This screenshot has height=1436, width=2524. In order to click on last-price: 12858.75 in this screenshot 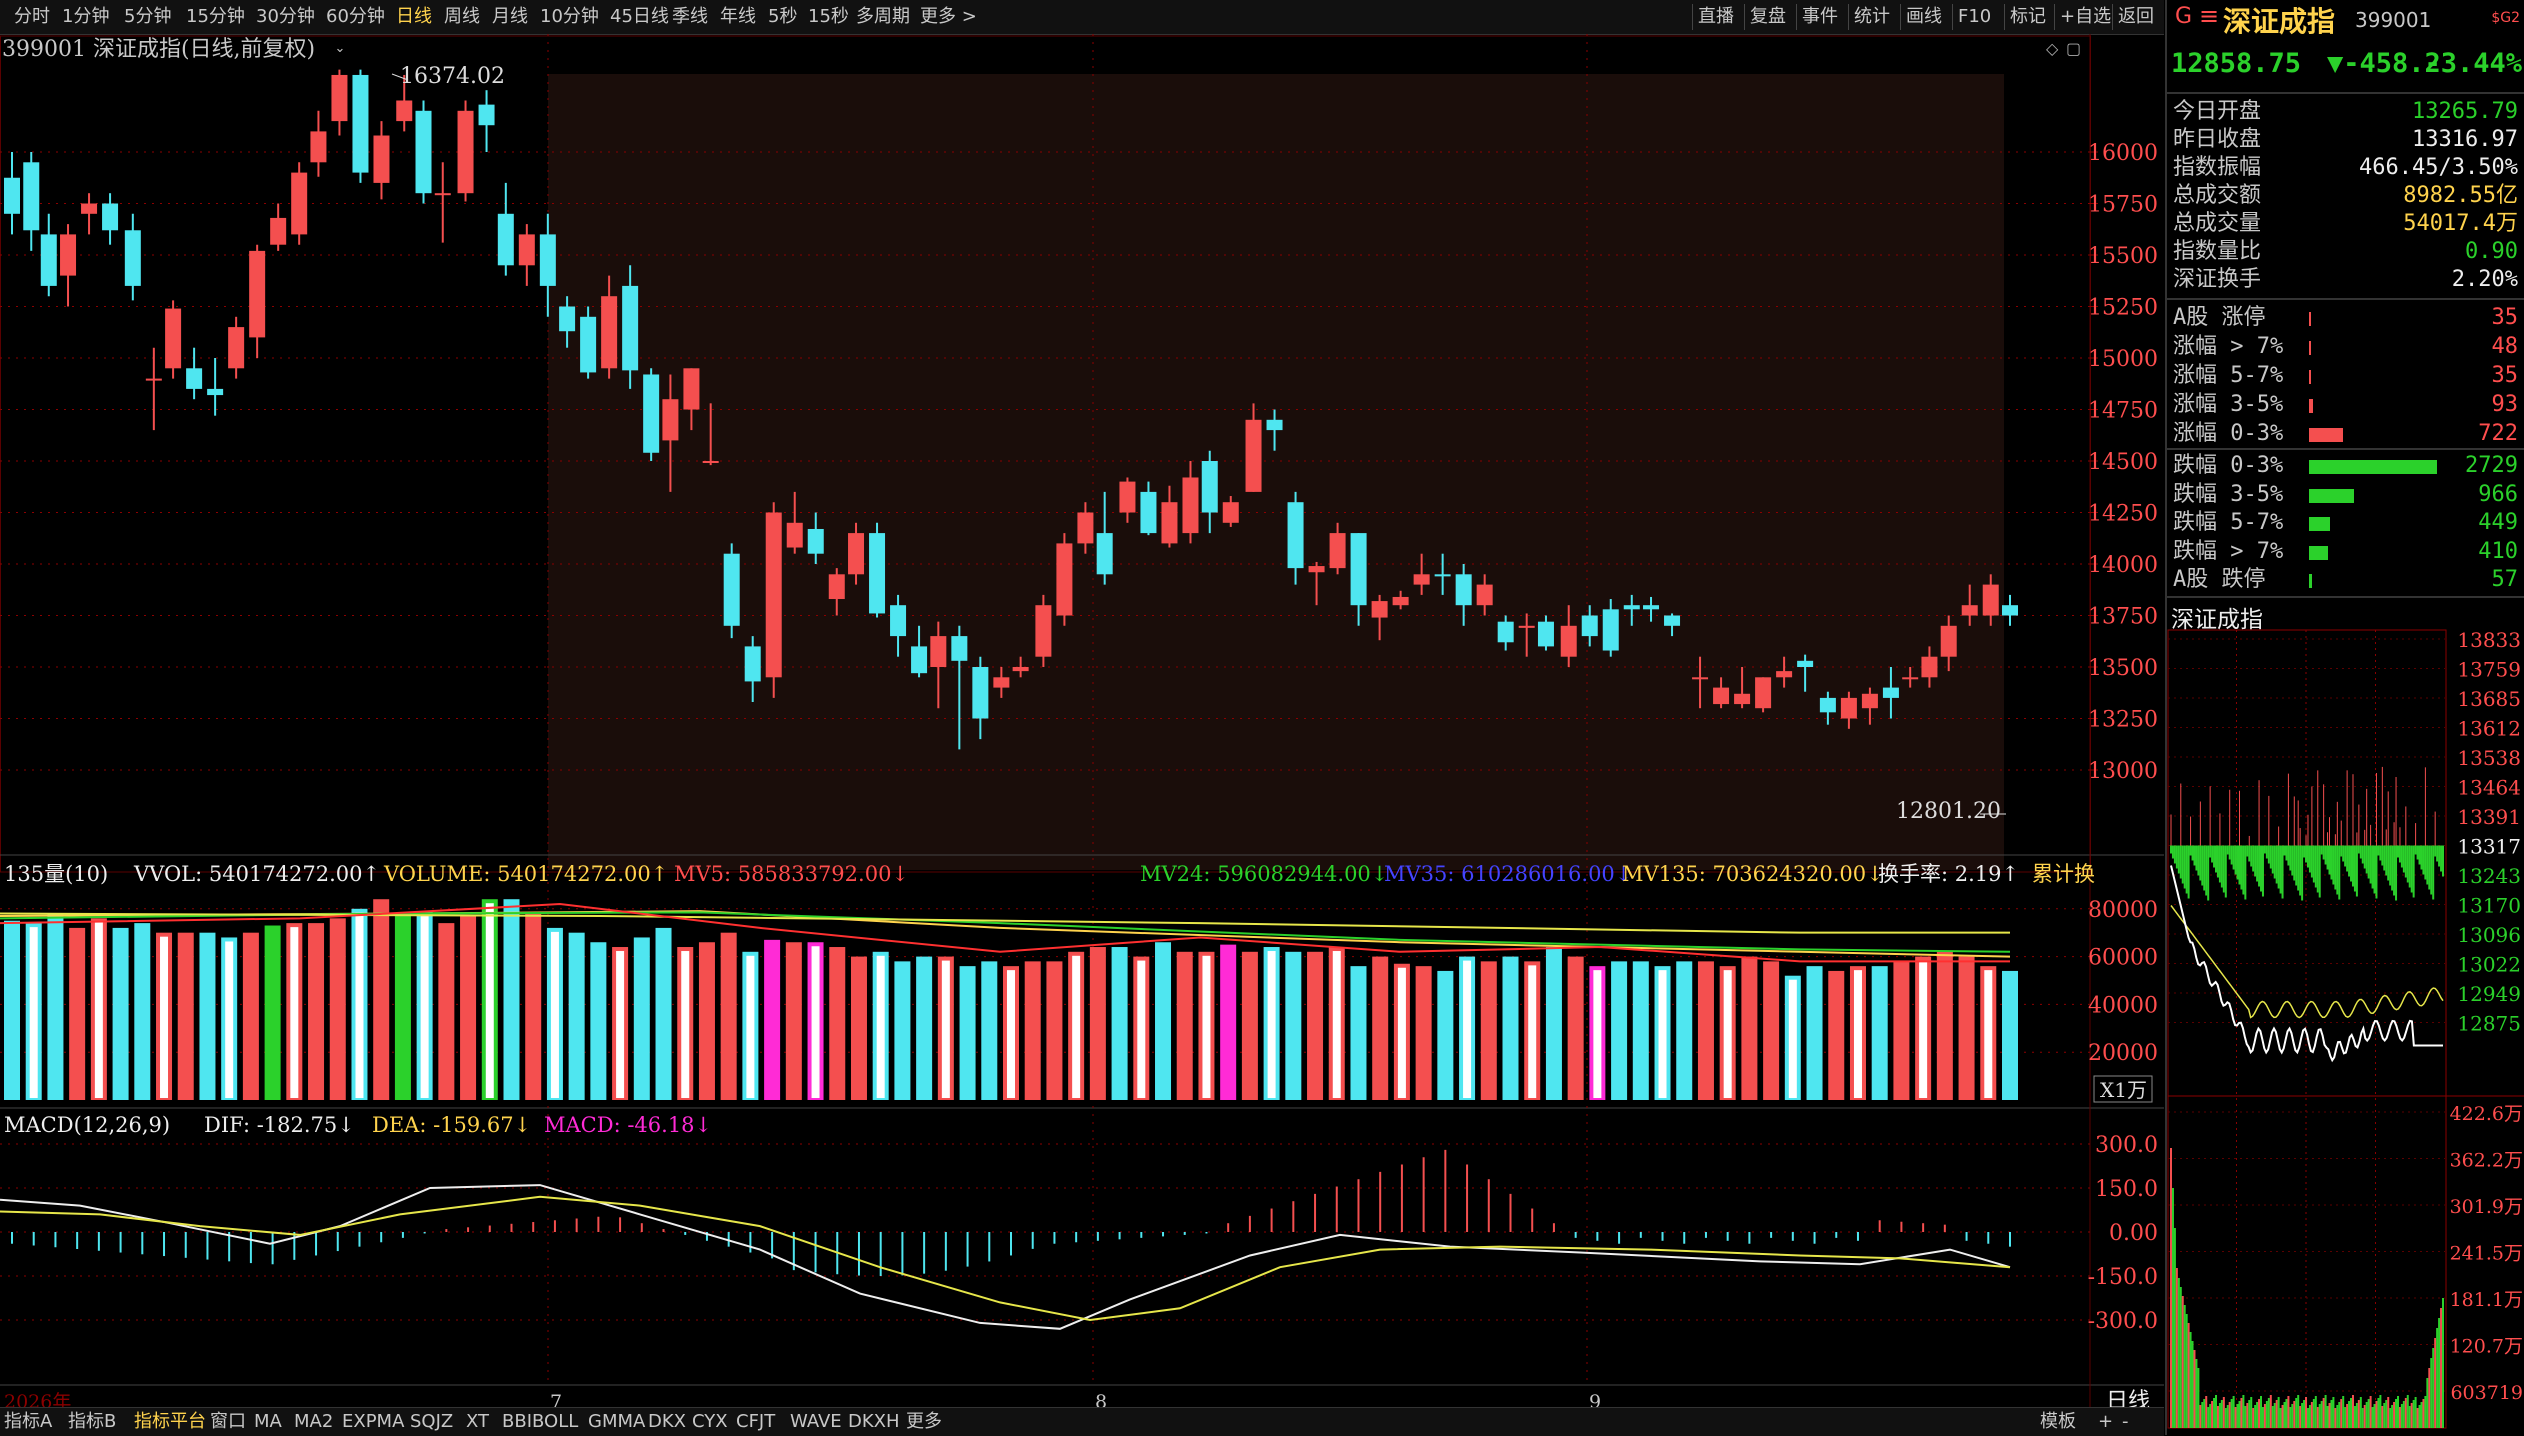, I will do `click(2236, 63)`.